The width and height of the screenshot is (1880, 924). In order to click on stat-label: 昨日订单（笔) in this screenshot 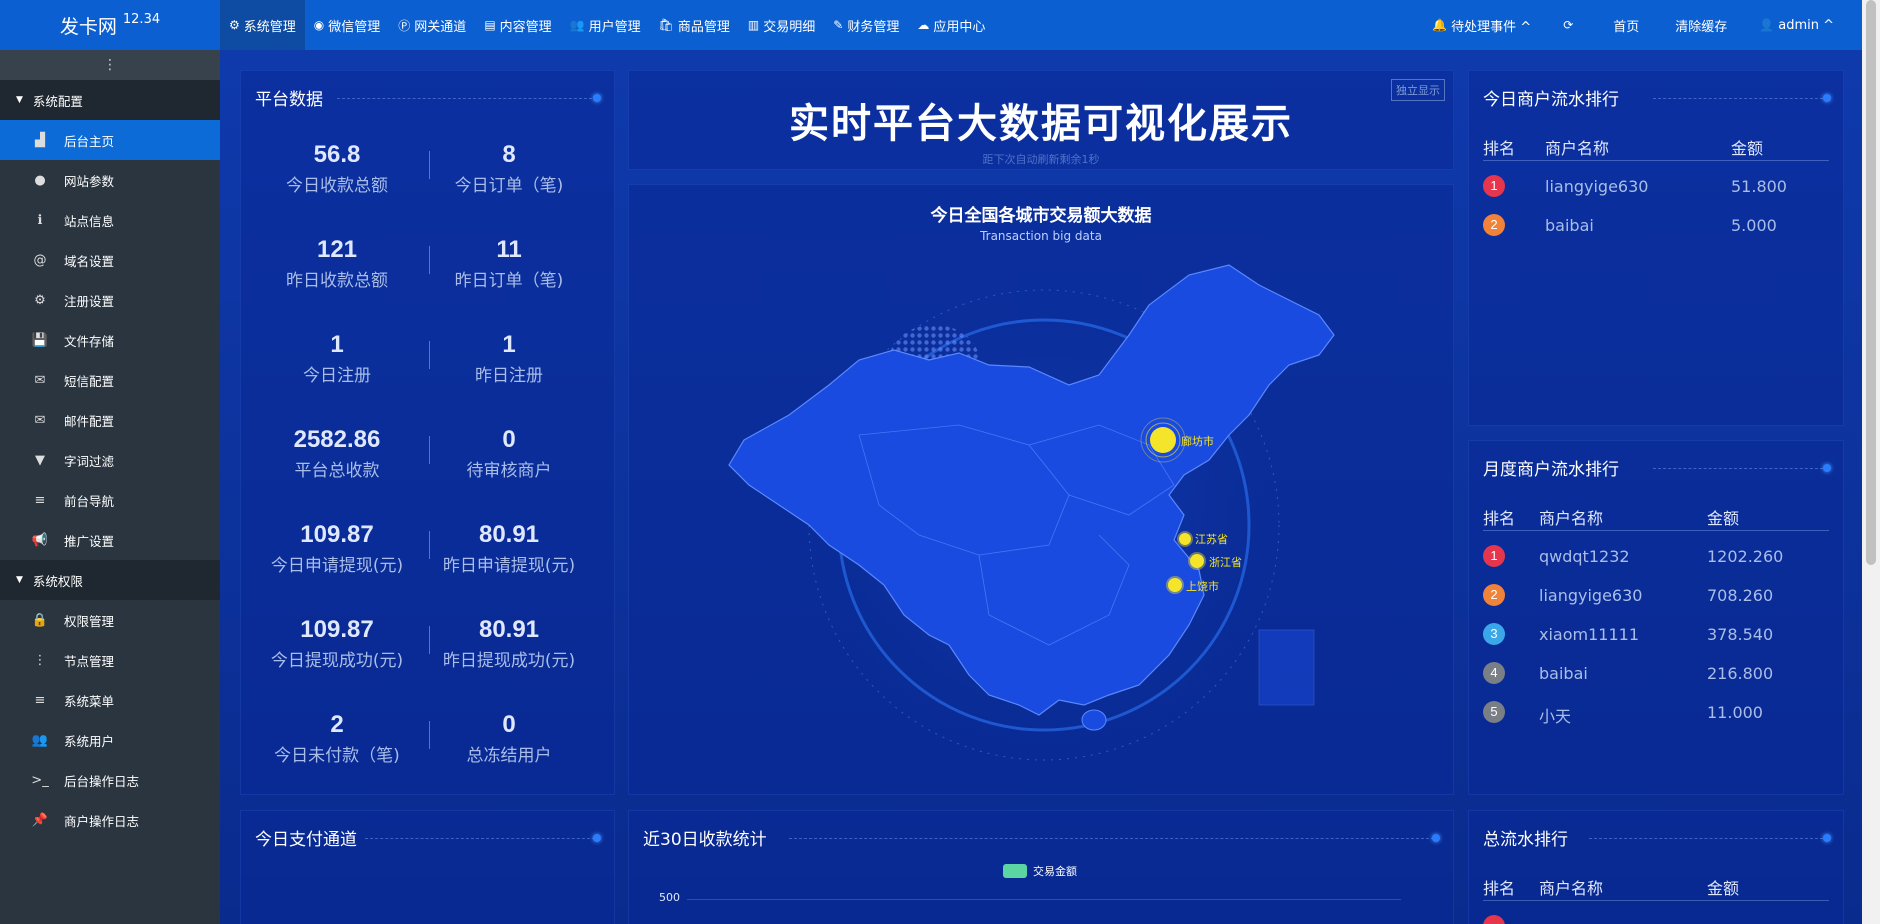, I will do `click(509, 281)`.